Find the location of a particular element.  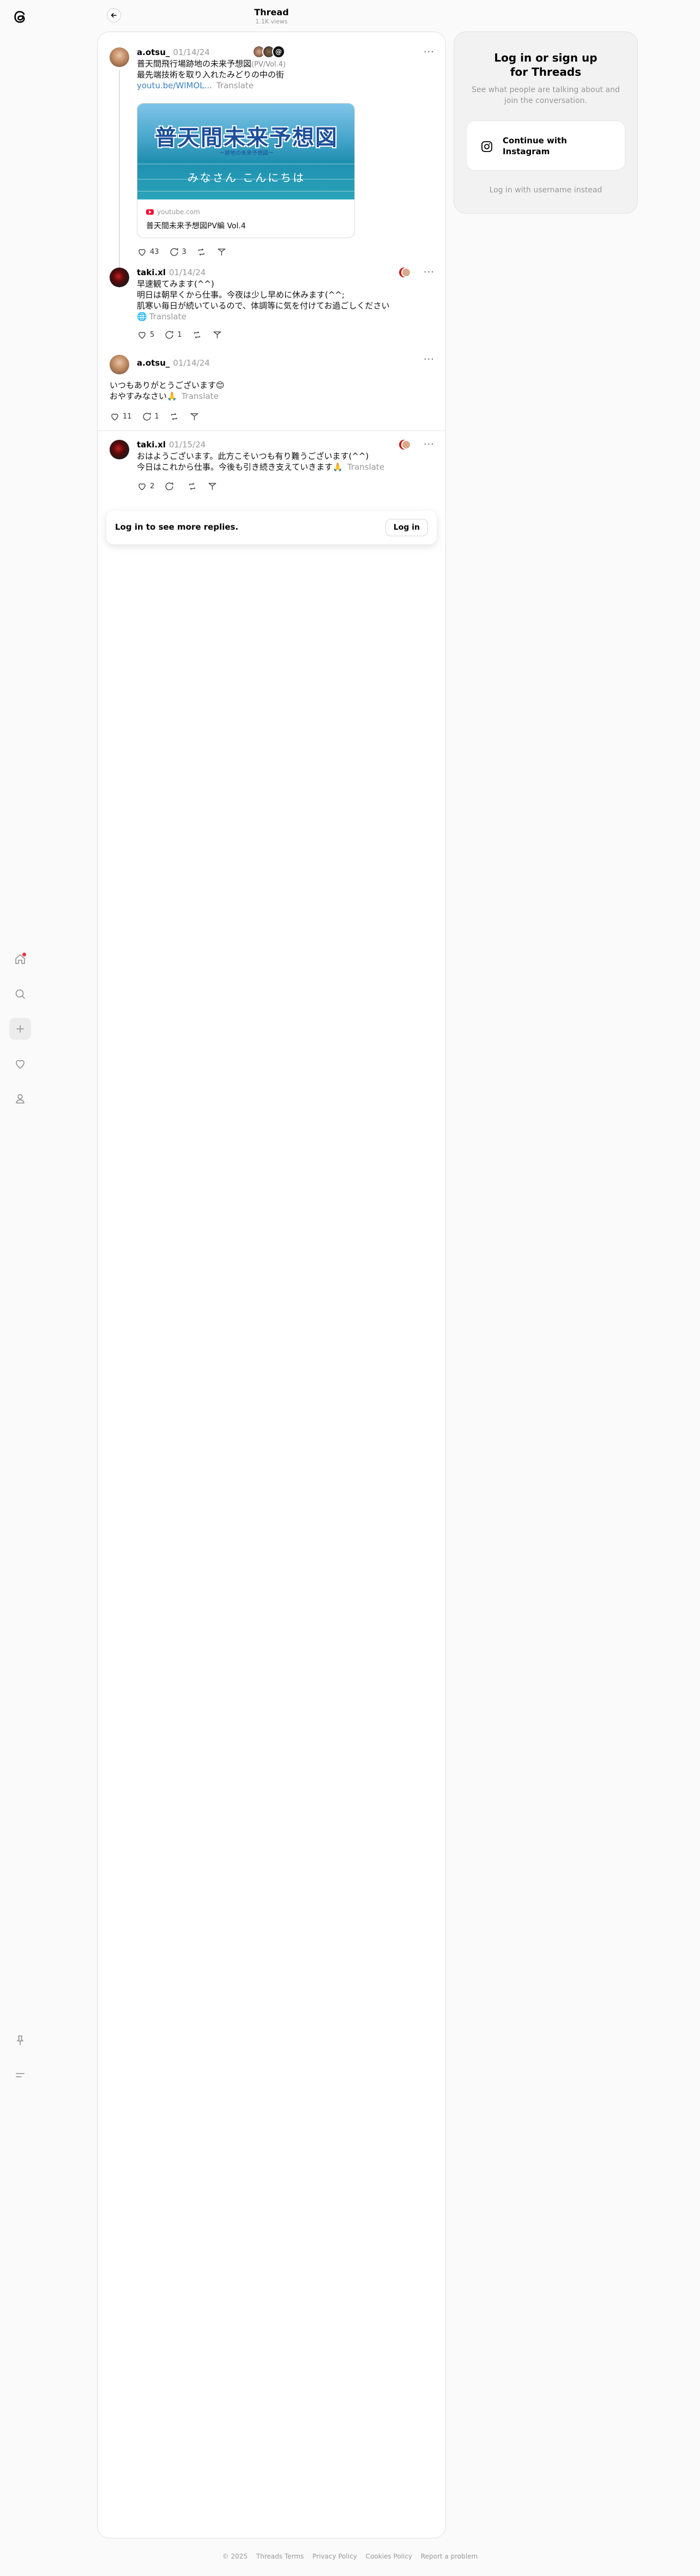

post-link-row: youtu.be/WlMOL... Translate is located at coordinates (195, 85).